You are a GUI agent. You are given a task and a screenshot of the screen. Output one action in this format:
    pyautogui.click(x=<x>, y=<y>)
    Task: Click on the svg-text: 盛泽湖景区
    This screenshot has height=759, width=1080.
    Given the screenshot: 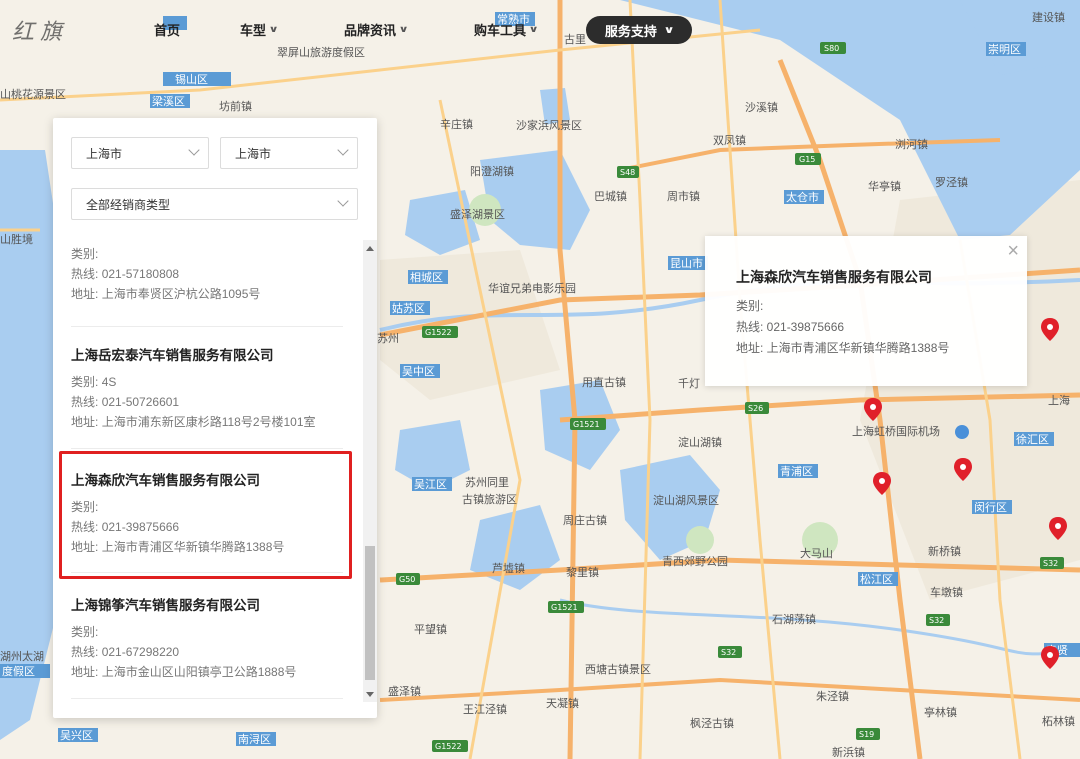 What is the action you would take?
    pyautogui.click(x=477, y=214)
    